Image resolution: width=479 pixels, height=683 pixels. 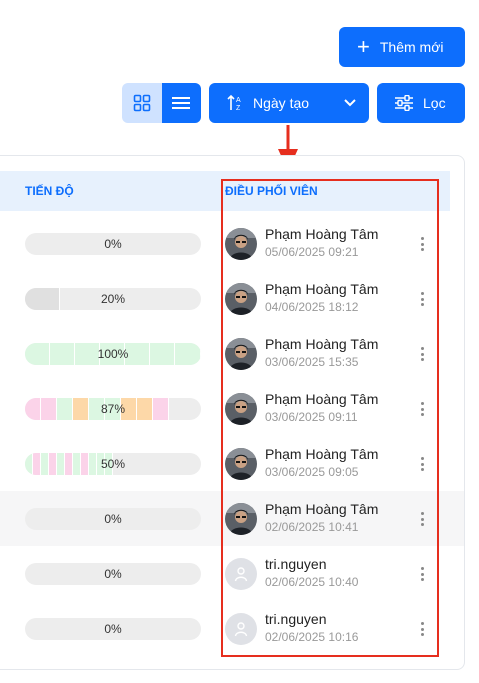 I want to click on sliders-icon, so click(x=404, y=103).